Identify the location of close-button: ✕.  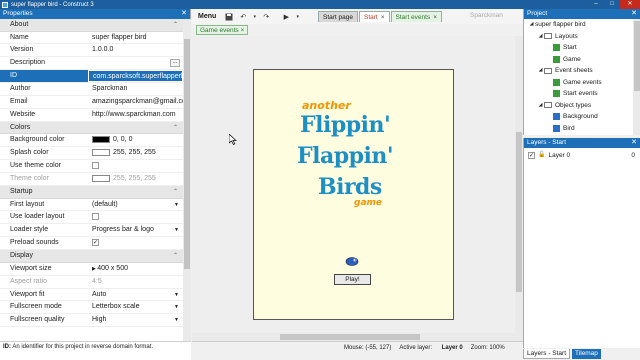
(630, 4).